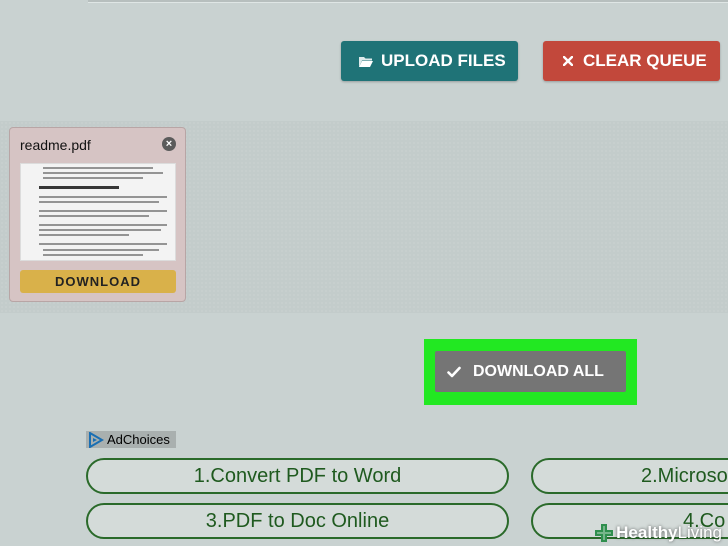  I want to click on remove-file-icon: ×, so click(169, 144).